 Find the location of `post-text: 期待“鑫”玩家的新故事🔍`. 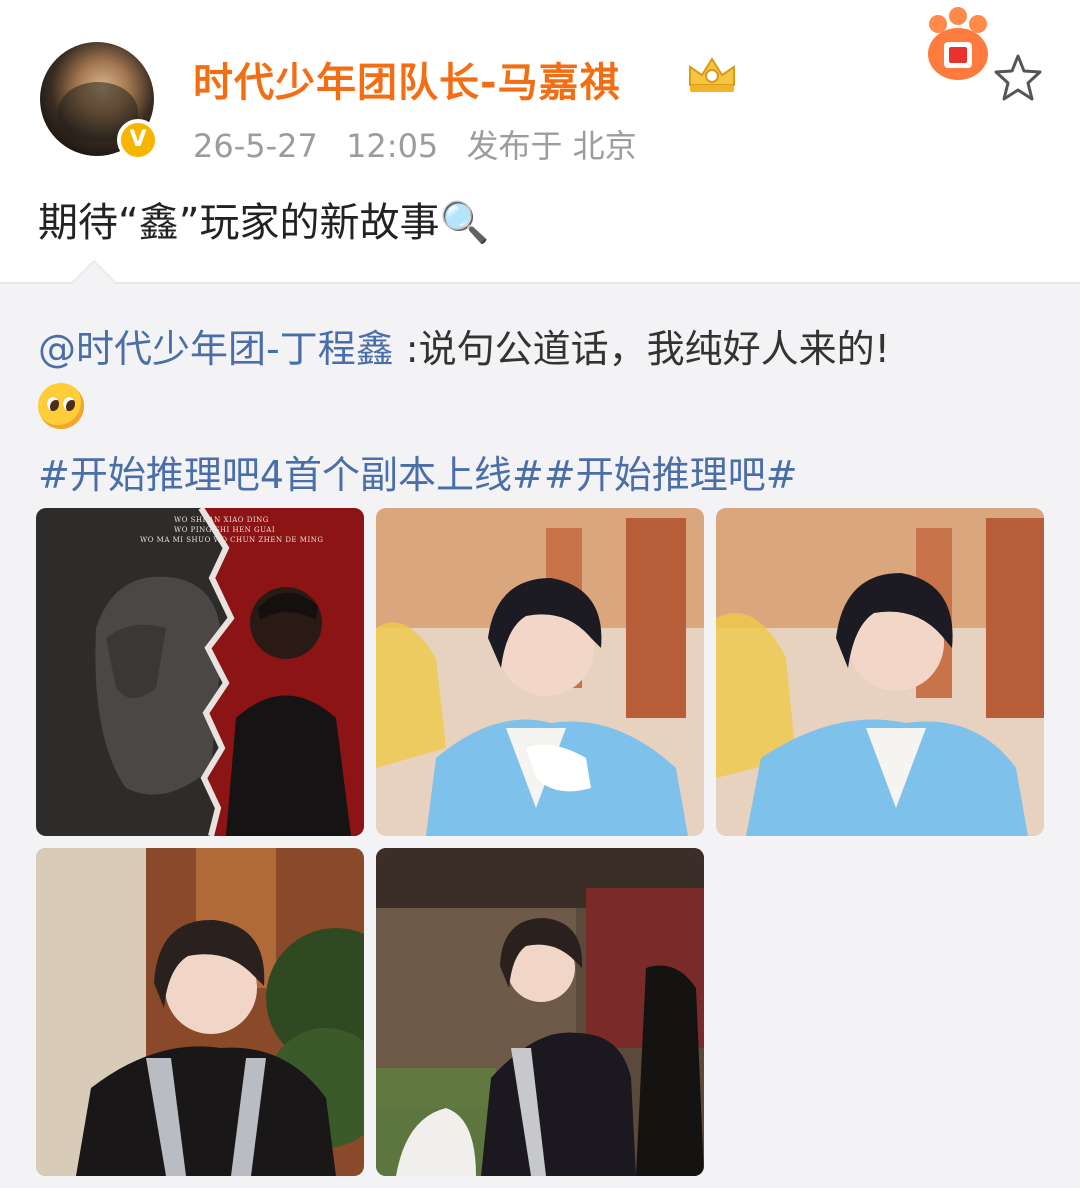

post-text: 期待“鑫”玩家的新故事🔍 is located at coordinates (264, 223).